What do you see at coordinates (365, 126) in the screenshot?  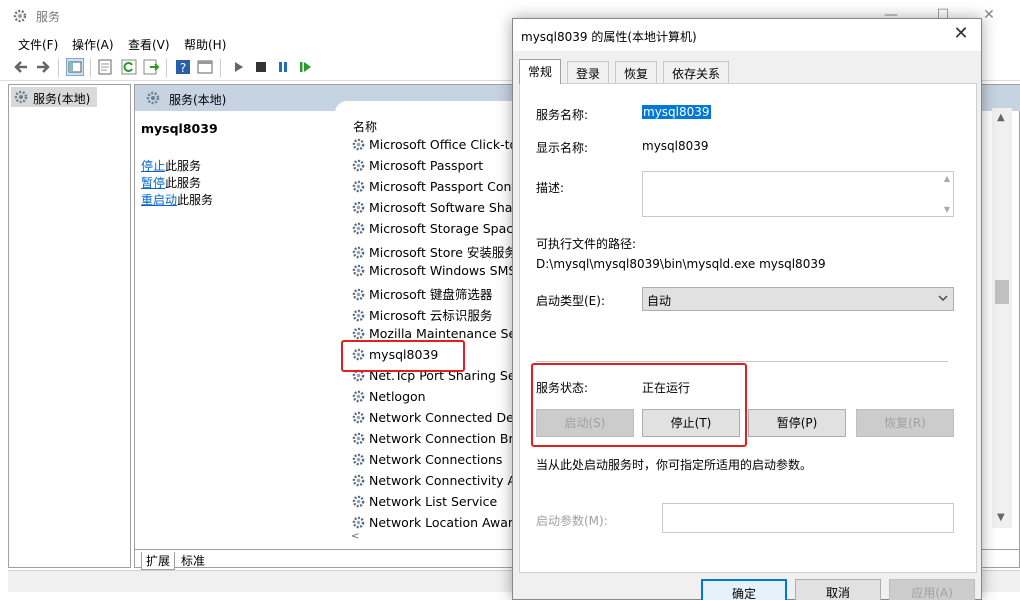 I see `column-header-name: 名称` at bounding box center [365, 126].